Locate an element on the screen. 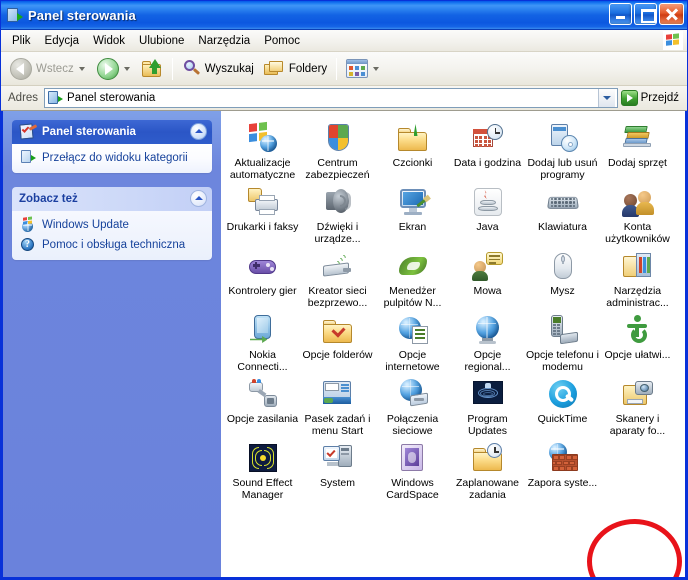 The width and height of the screenshot is (688, 580). menu-item-edit: Edycja is located at coordinates (62, 41).